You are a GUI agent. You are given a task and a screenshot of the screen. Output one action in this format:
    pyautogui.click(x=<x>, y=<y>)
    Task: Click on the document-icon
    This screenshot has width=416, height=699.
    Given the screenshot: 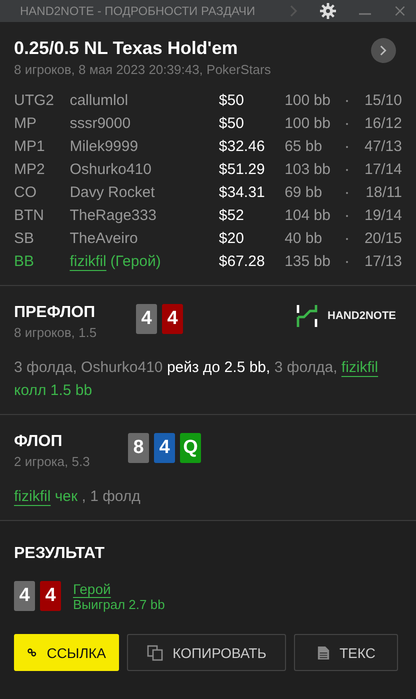 What is the action you would take?
    pyautogui.click(x=323, y=652)
    